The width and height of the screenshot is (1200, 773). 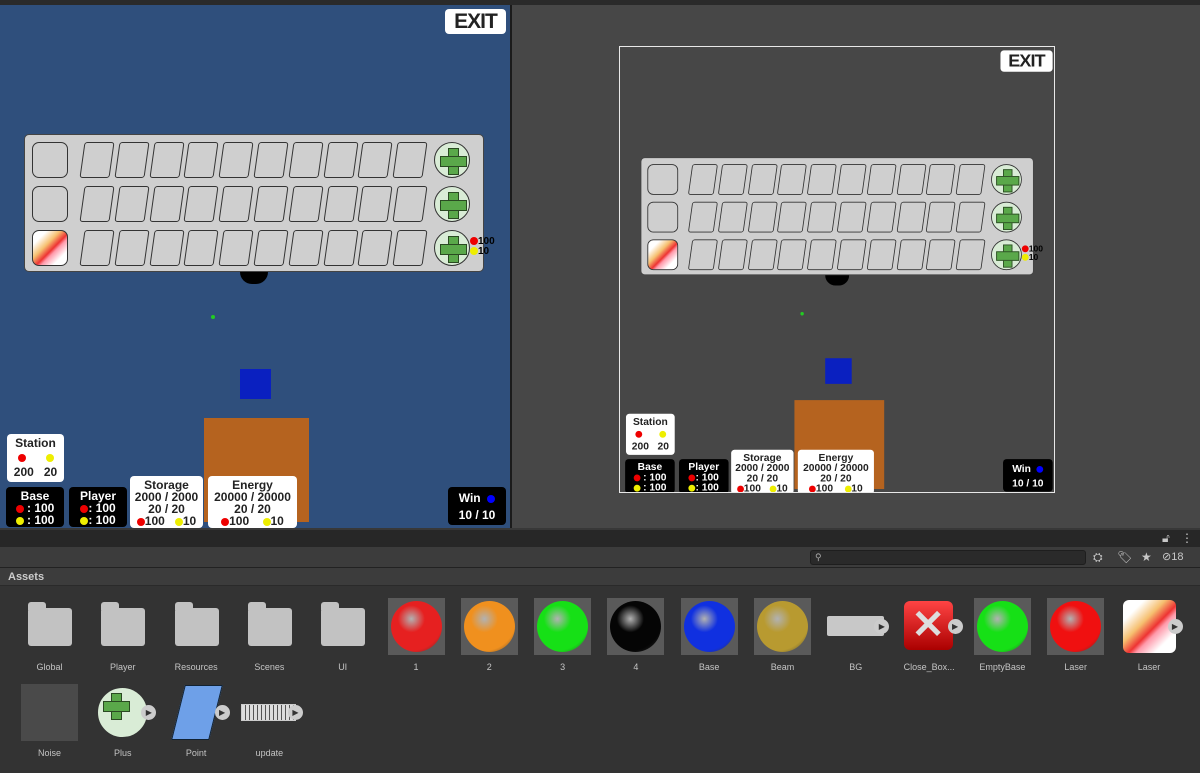 I want to click on asset-item: 1, so click(x=416, y=638).